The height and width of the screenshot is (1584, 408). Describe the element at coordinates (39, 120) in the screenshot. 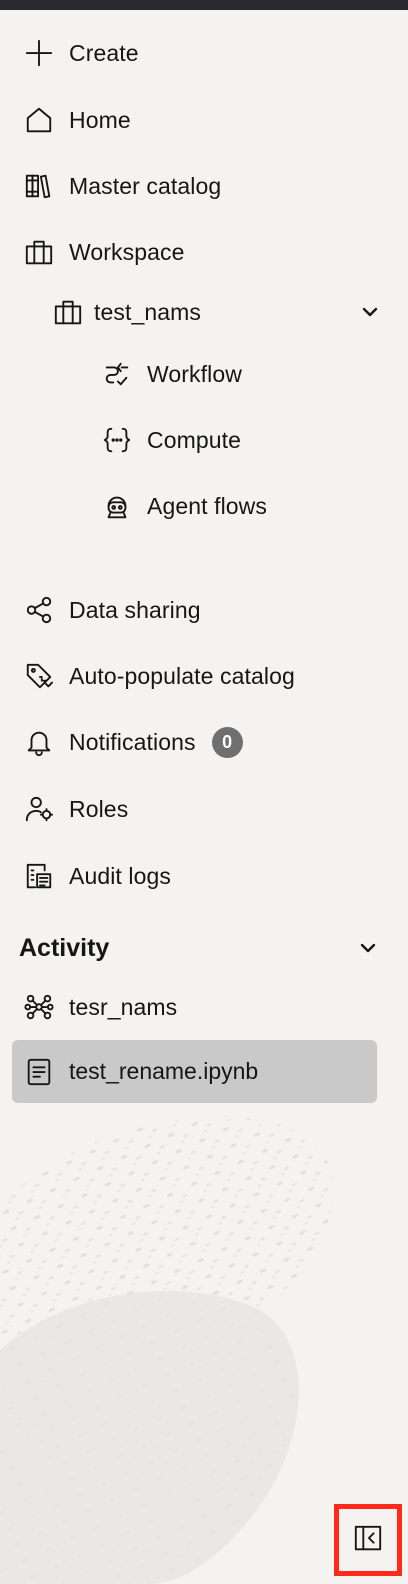

I see `home-icon` at that location.